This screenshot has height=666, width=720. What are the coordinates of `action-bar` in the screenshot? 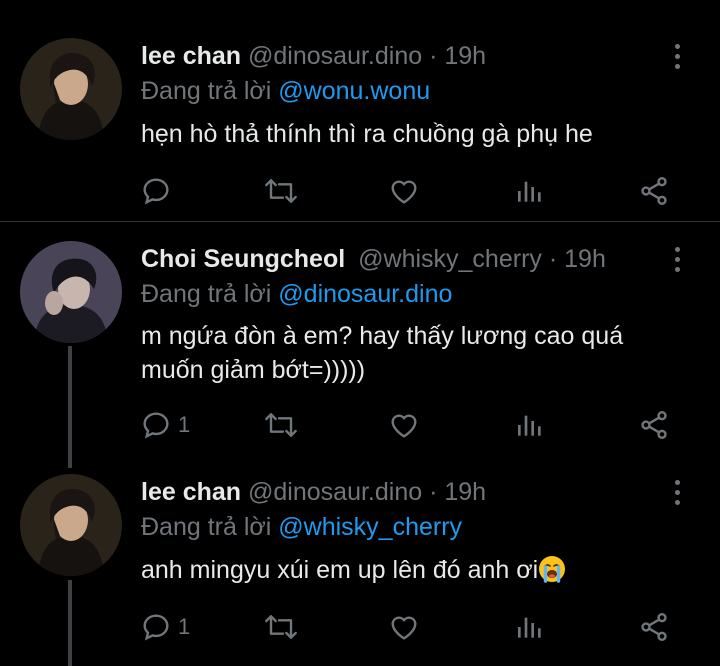 It's located at (360, 191).